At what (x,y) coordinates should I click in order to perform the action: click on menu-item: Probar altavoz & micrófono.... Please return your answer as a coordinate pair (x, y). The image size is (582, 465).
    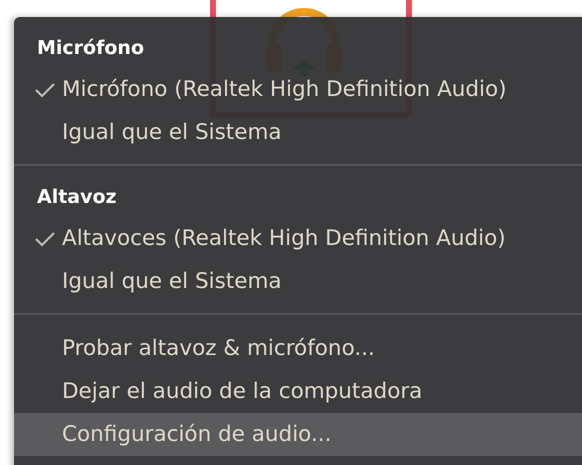
    Looking at the image, I should click on (298, 348).